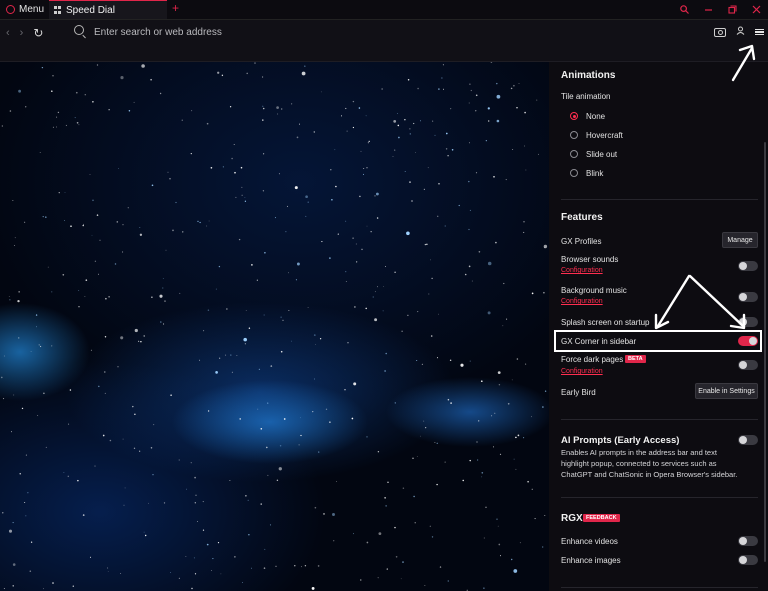 The image size is (768, 591). I want to click on menu-button: Menu, so click(24, 9).